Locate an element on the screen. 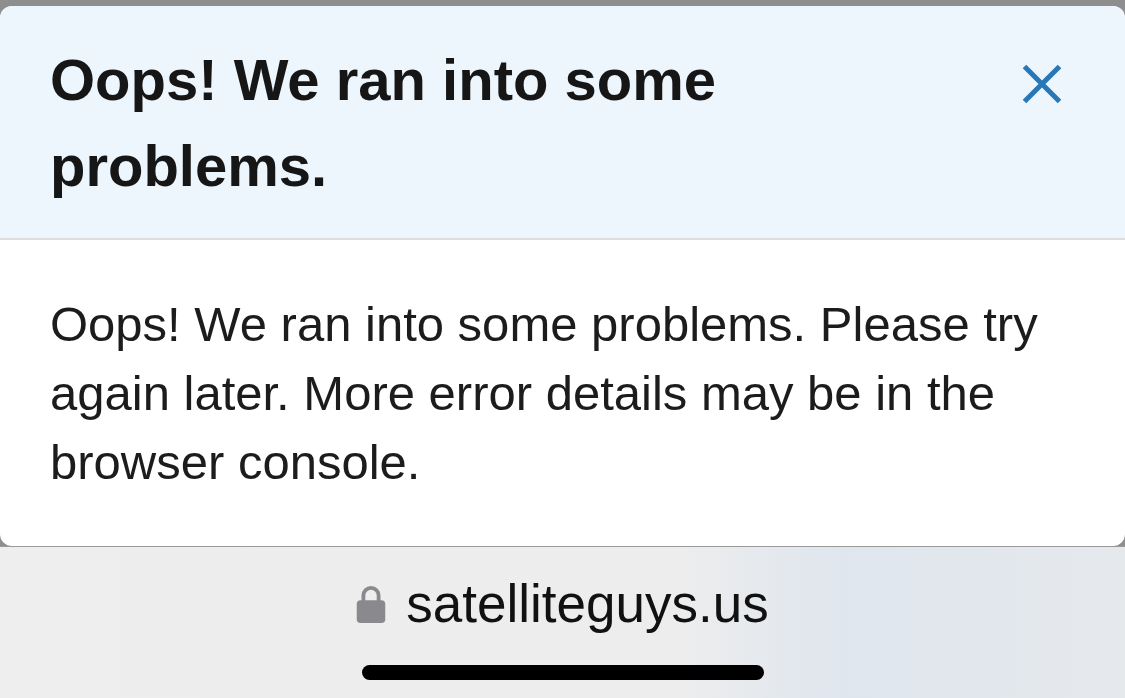 The image size is (1125, 698). dialog-title: Oops! We ran into some problems. is located at coordinates (383, 123).